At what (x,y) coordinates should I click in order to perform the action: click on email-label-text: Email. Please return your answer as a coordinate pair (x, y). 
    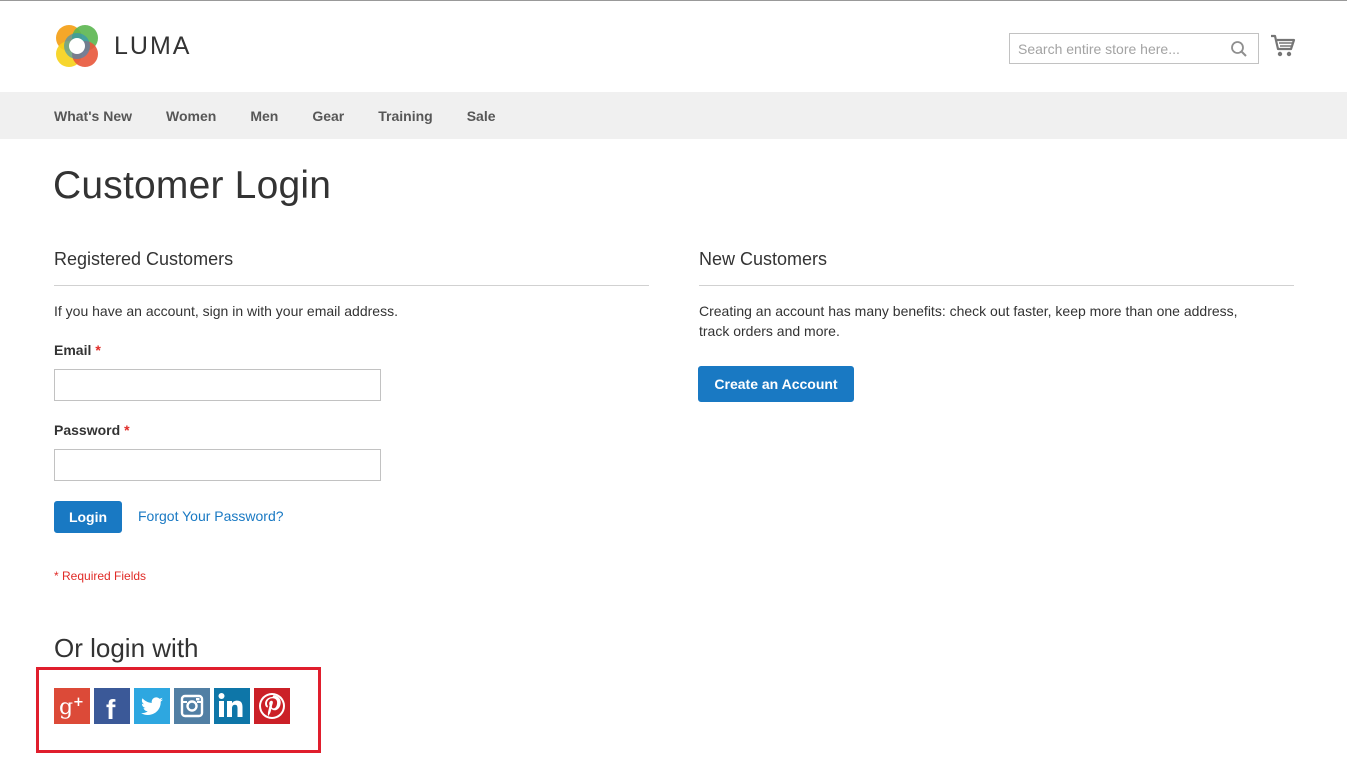
    Looking at the image, I should click on (73, 350).